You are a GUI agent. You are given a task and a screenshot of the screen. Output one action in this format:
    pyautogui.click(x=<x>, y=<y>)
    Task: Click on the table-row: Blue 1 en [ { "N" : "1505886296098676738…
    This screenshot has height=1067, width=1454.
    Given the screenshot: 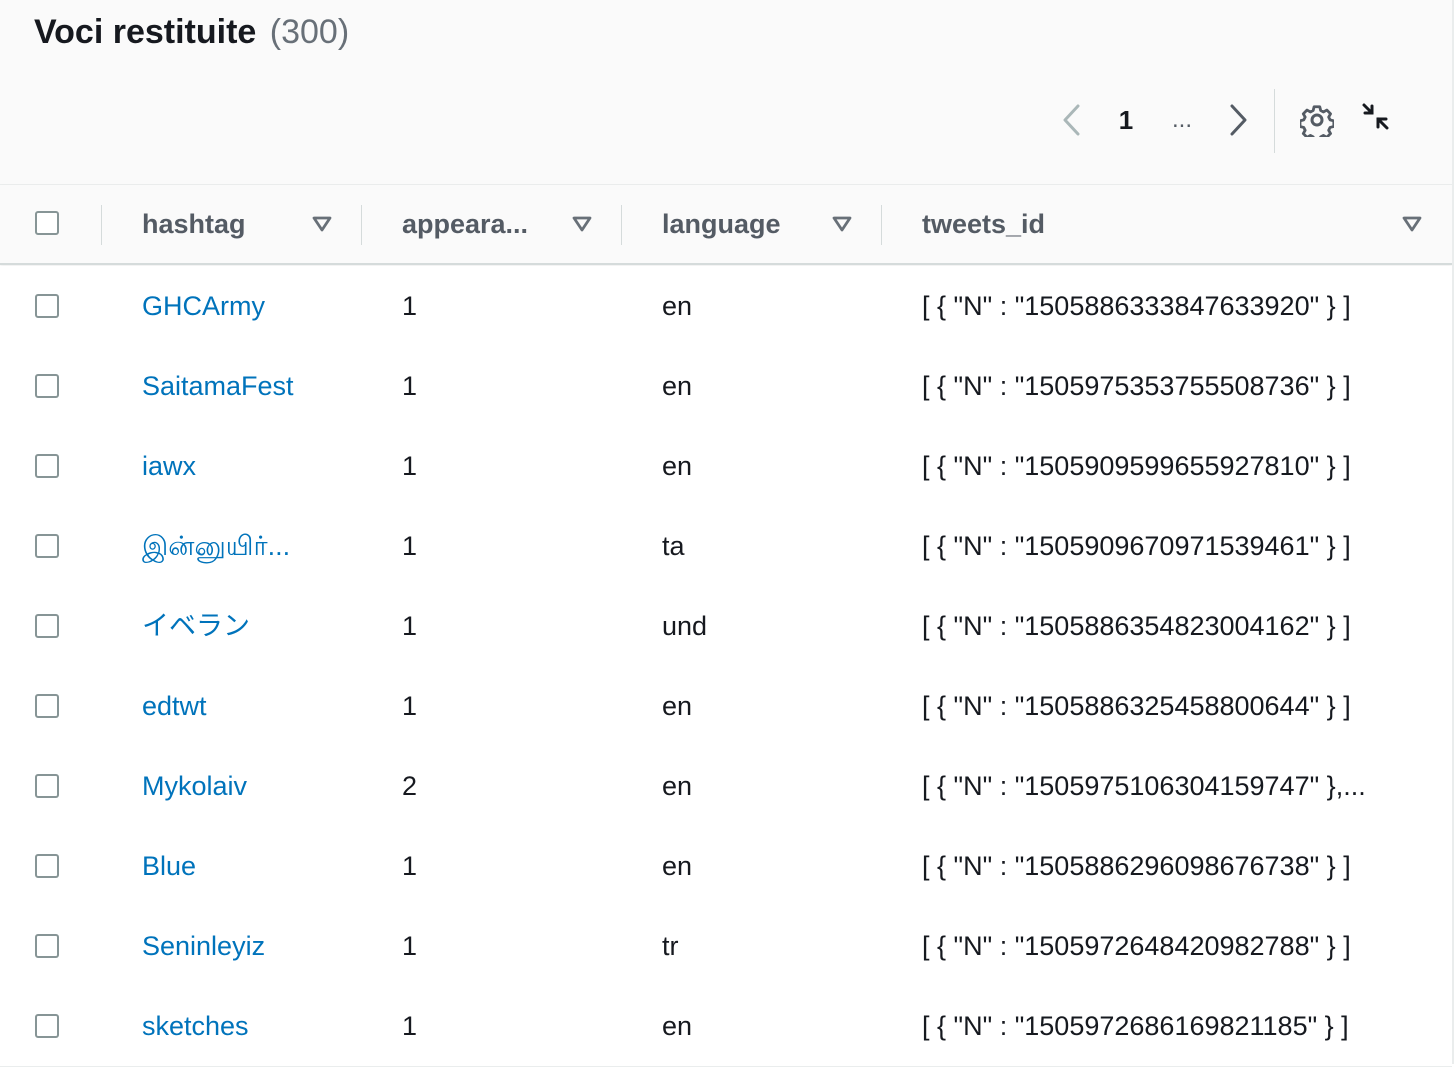 What is the action you would take?
    pyautogui.click(x=726, y=866)
    